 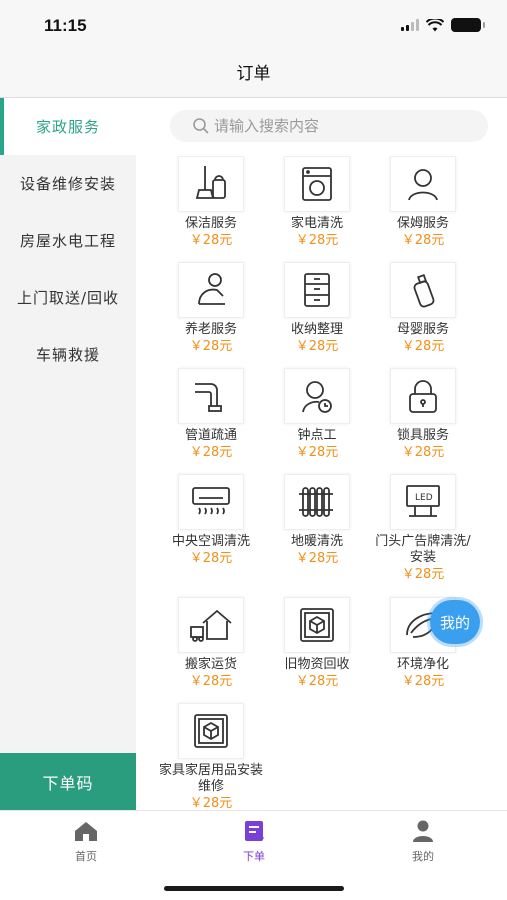 What do you see at coordinates (423, 831) in the screenshot?
I see `user-icon` at bounding box center [423, 831].